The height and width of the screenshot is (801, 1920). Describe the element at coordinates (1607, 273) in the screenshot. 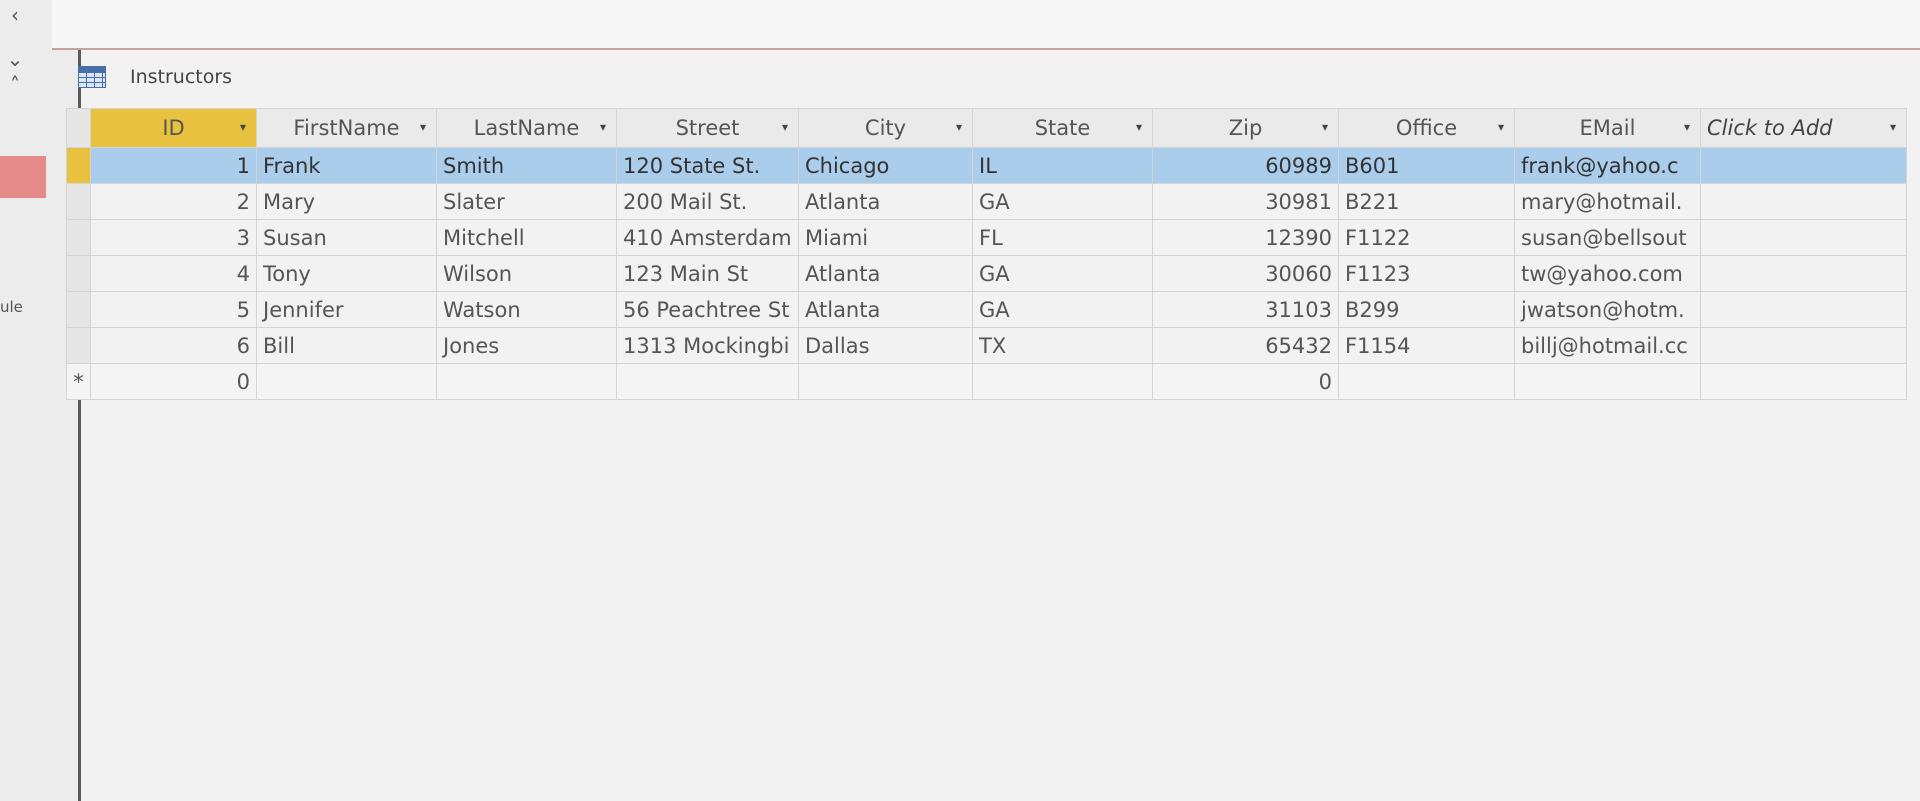

I see `cell-email: tw@yahoo.com` at that location.